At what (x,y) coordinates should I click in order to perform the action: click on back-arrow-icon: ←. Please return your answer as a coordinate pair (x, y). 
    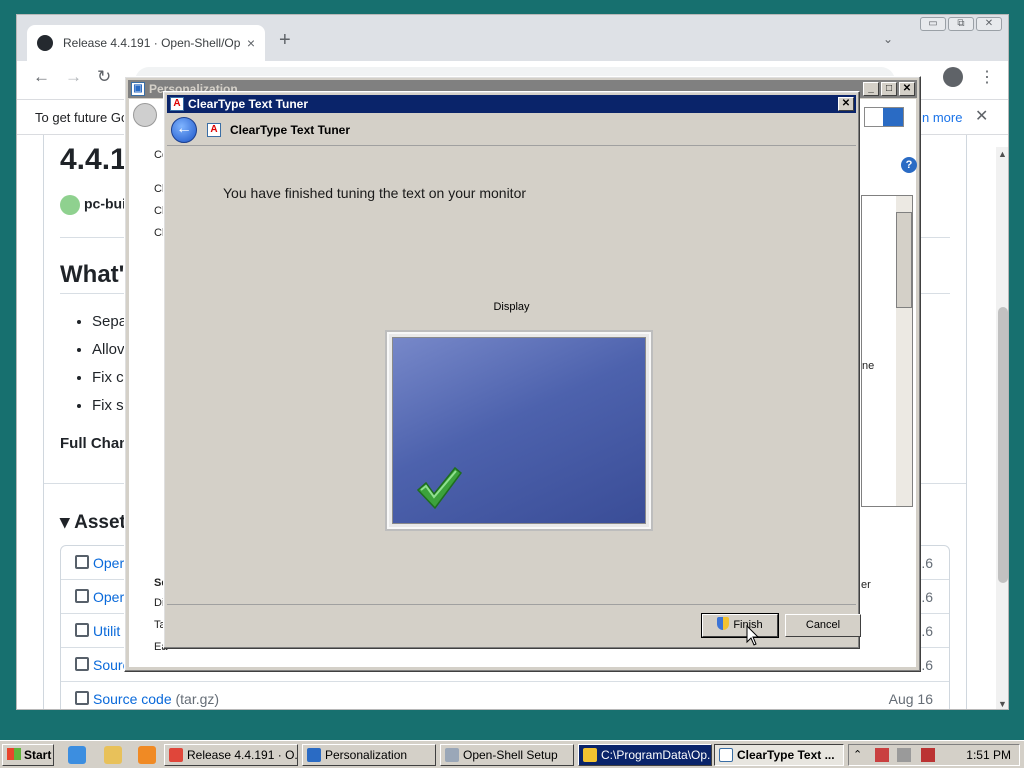
    Looking at the image, I should click on (184, 130).